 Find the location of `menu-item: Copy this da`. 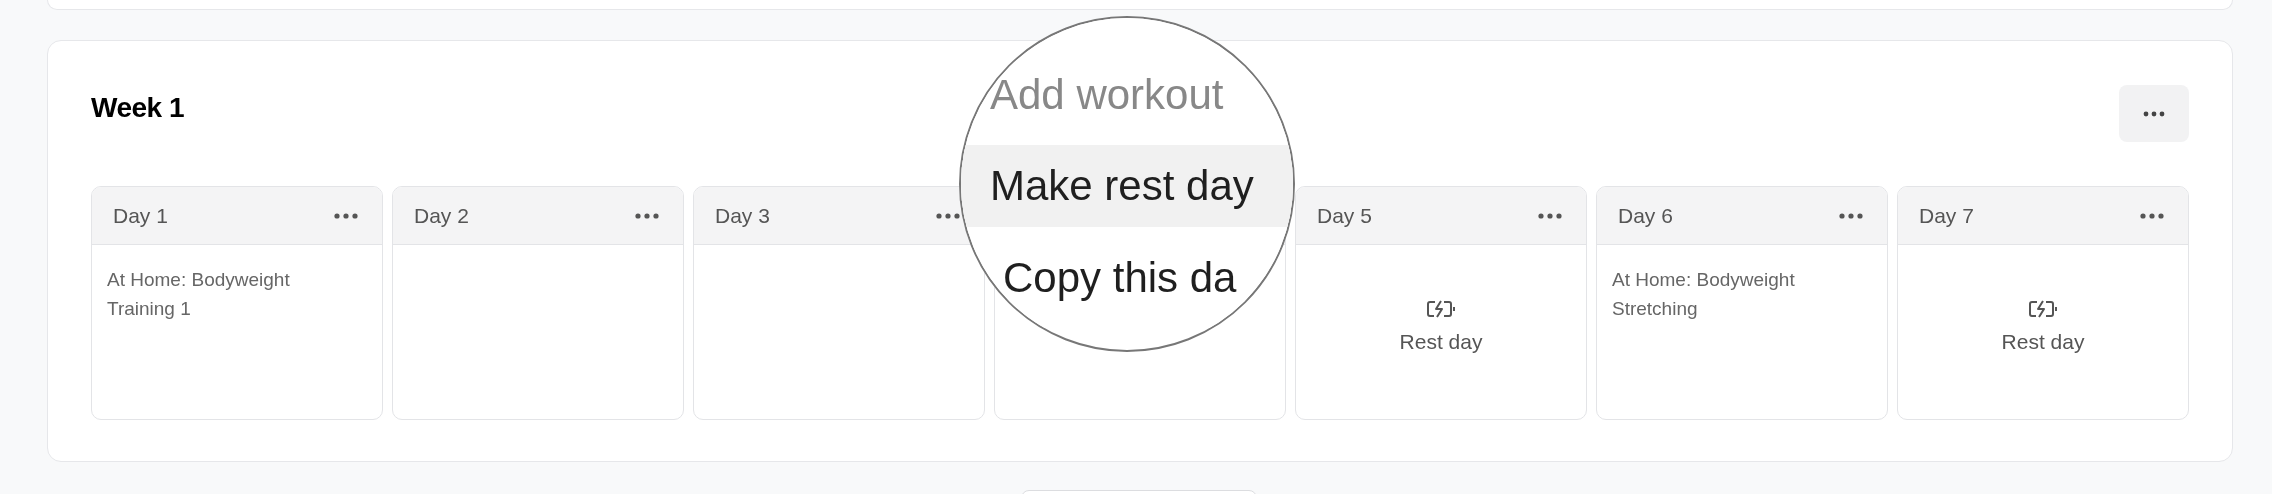

menu-item: Copy this da is located at coordinates (1127, 278).